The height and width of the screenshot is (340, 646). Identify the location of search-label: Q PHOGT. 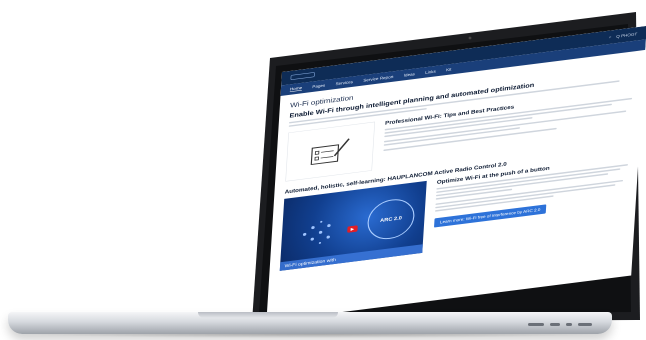
(626, 35).